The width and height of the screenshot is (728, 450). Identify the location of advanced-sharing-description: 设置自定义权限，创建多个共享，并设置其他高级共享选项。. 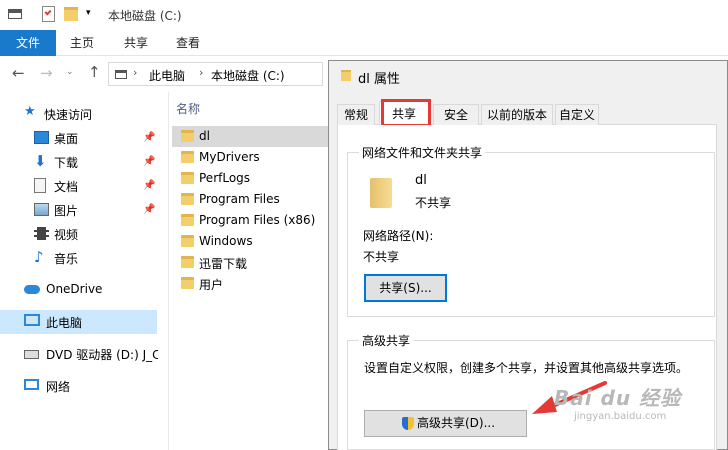
(526, 368).